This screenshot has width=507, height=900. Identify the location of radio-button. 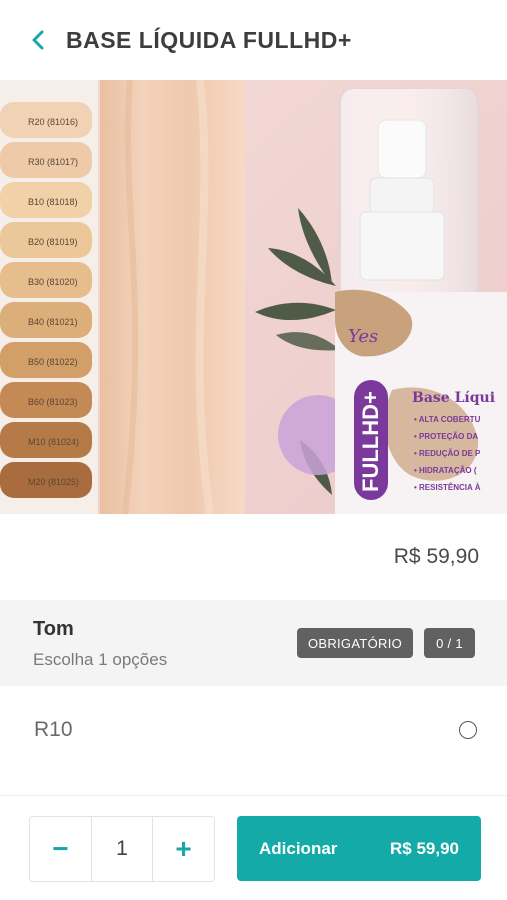
(468, 730).